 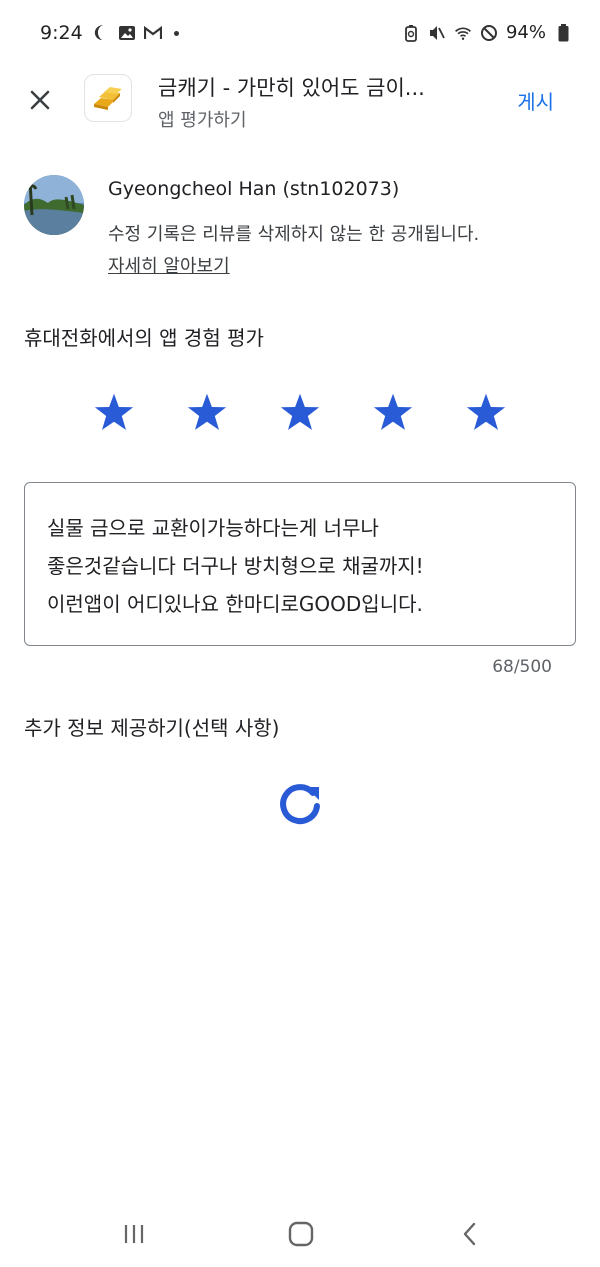 I want to click on post-button: 게시, so click(x=535, y=100).